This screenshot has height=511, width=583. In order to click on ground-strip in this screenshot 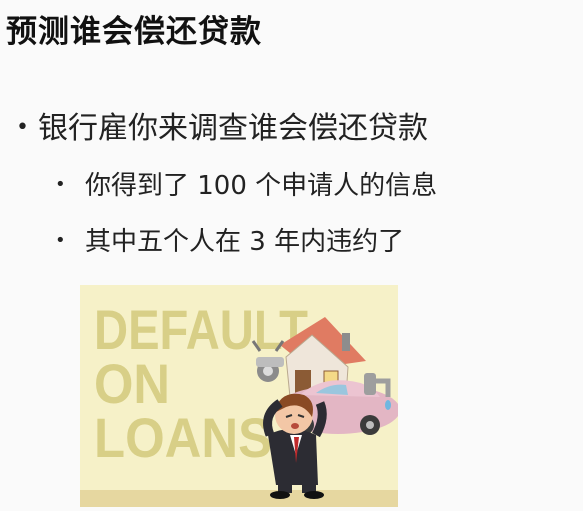, I will do `click(239, 498)`.